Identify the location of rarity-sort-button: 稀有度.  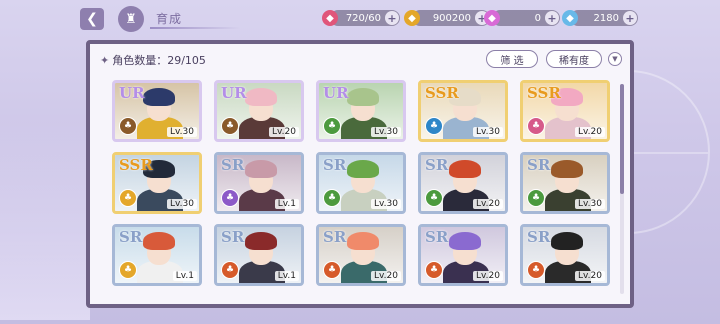
(574, 59).